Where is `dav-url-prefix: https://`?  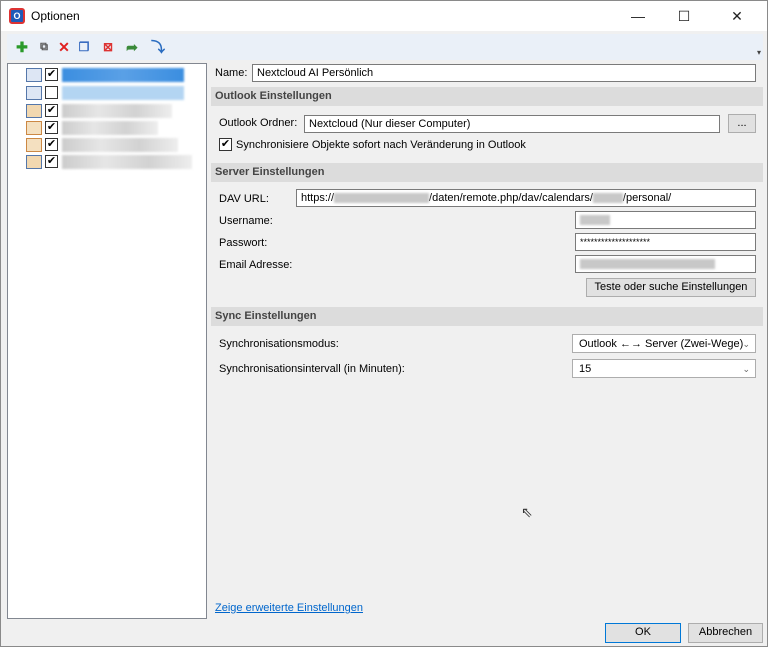
dav-url-prefix: https:// is located at coordinates (318, 198).